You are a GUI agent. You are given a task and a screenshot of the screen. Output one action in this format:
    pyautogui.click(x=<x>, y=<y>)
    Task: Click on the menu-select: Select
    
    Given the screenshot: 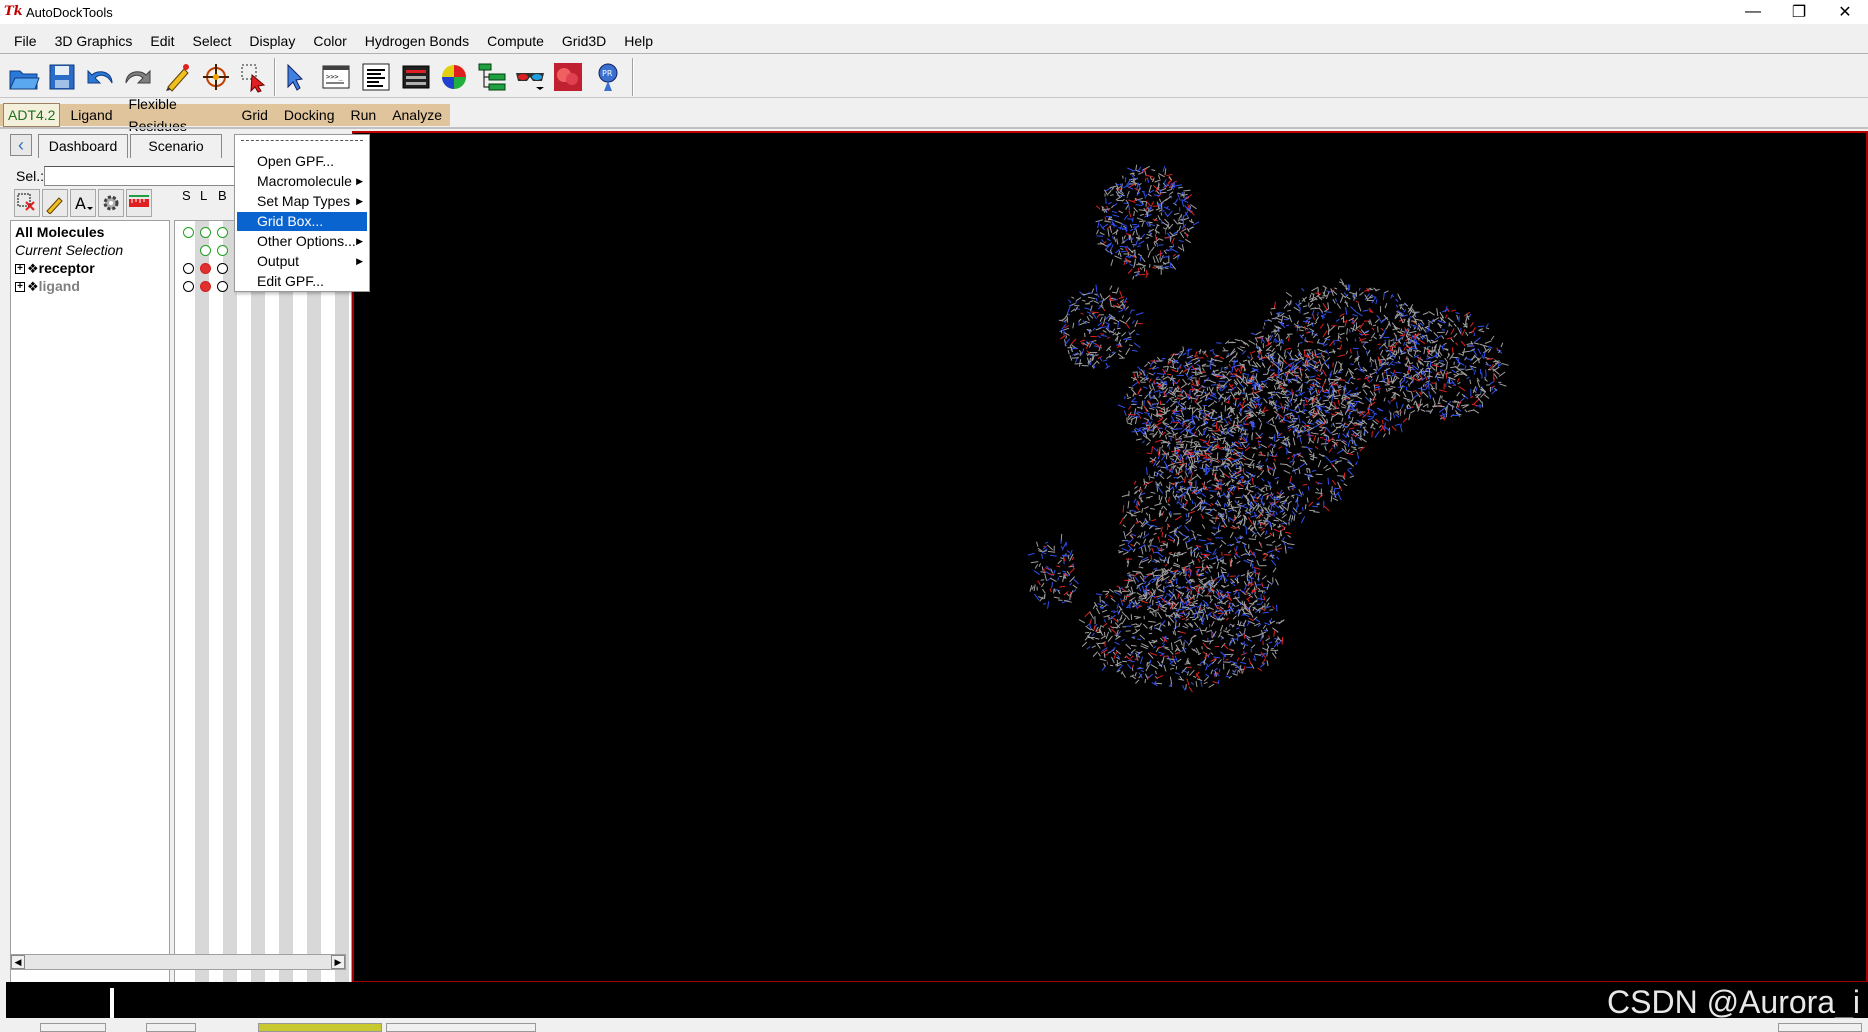 What is the action you would take?
    pyautogui.click(x=212, y=41)
    